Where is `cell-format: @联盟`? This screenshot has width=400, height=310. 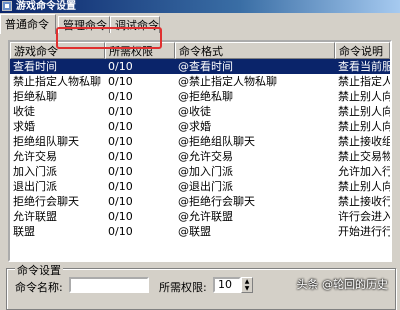 cell-format: @联盟 is located at coordinates (194, 231).